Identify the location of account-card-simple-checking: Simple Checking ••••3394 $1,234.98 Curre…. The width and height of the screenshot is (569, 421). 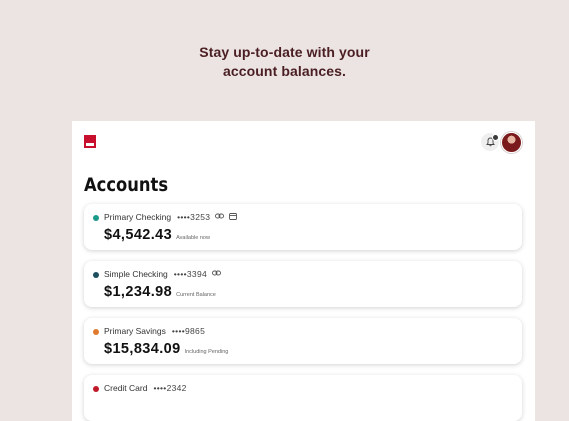
(303, 284).